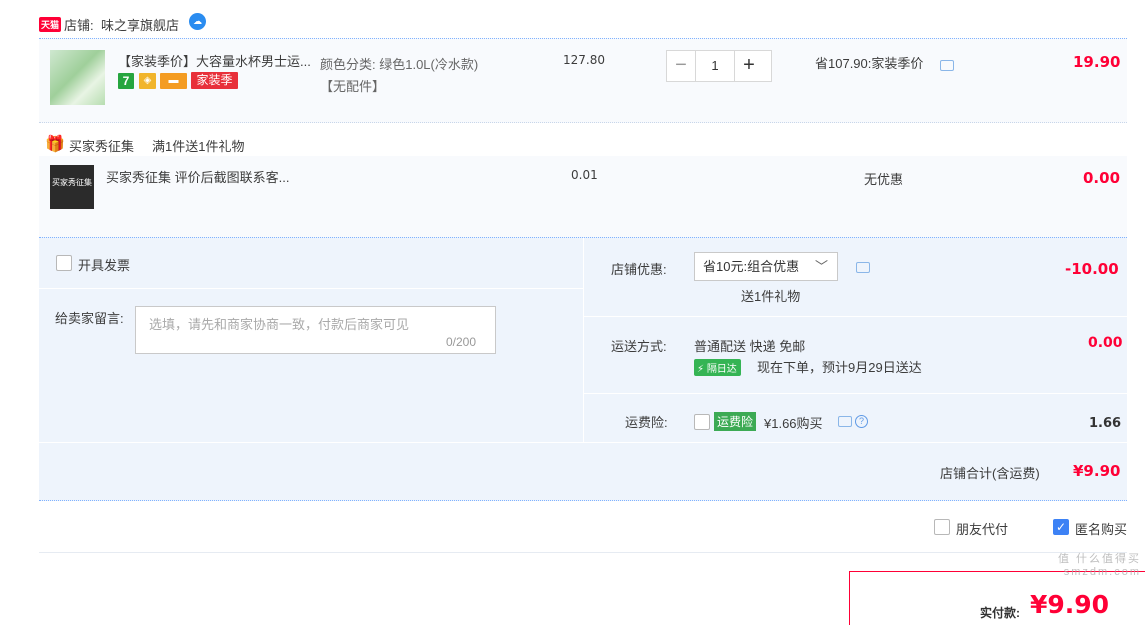 The image size is (1145, 625). Describe the element at coordinates (102, 146) in the screenshot. I see `gift-label: 买家秀征集` at that location.